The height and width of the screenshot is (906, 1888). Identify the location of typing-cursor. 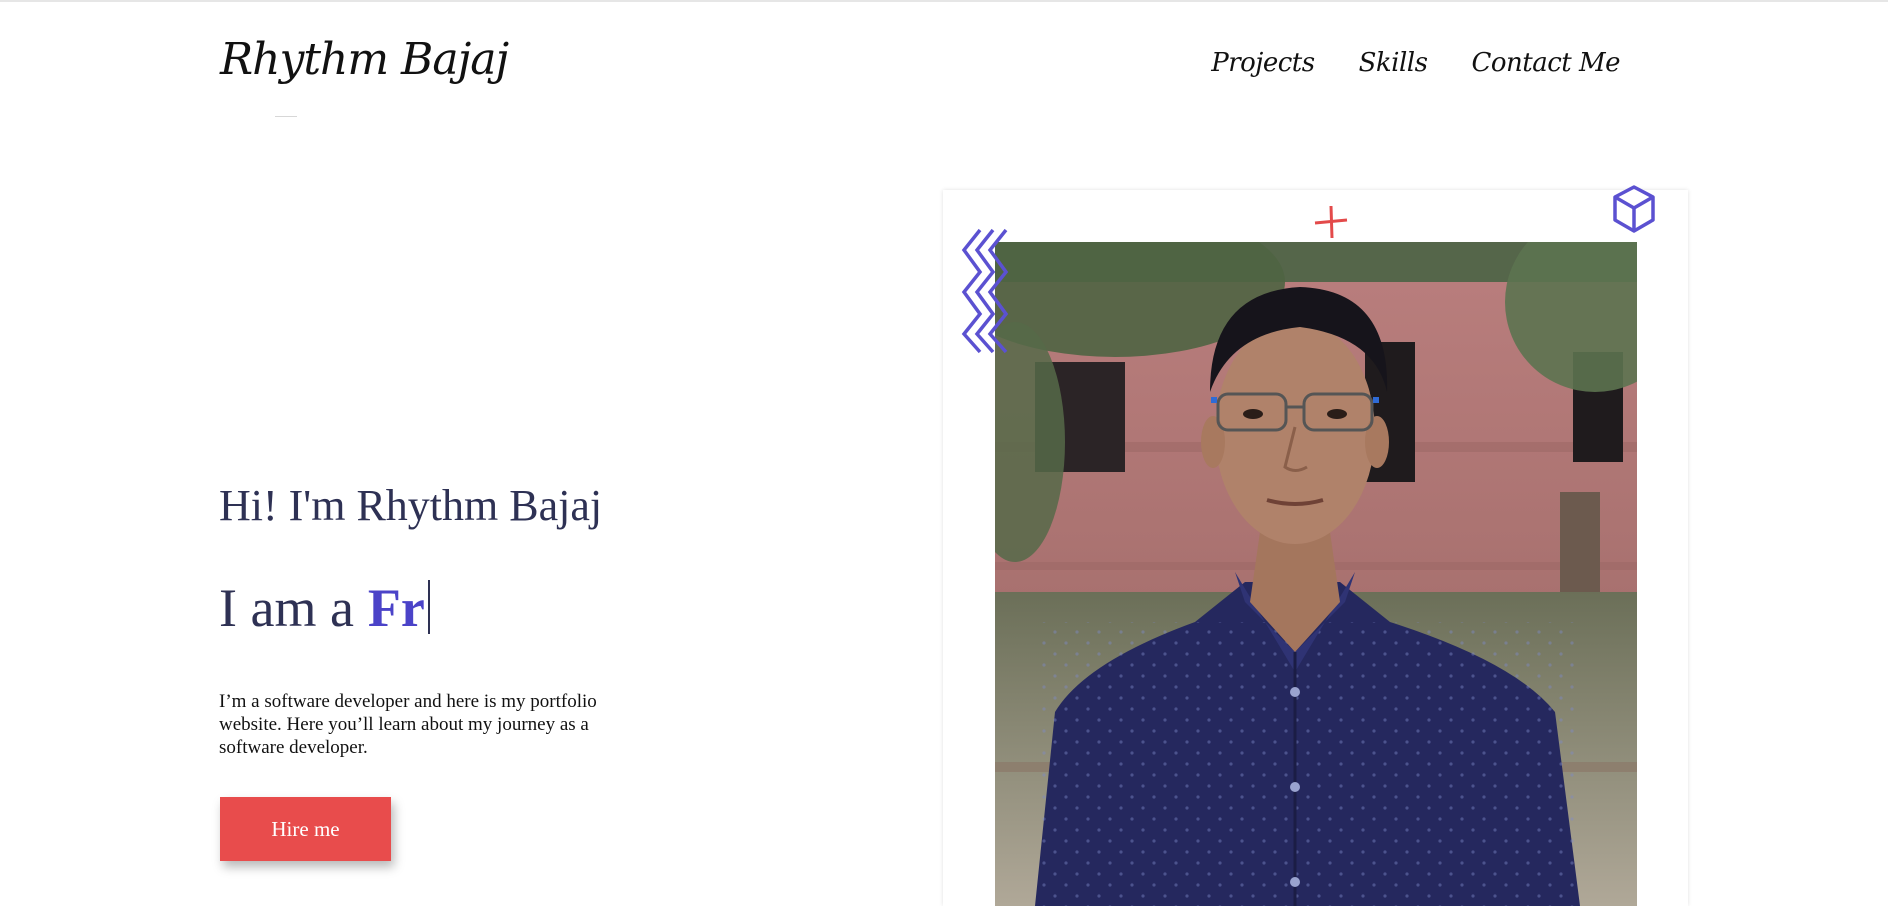
(428, 607).